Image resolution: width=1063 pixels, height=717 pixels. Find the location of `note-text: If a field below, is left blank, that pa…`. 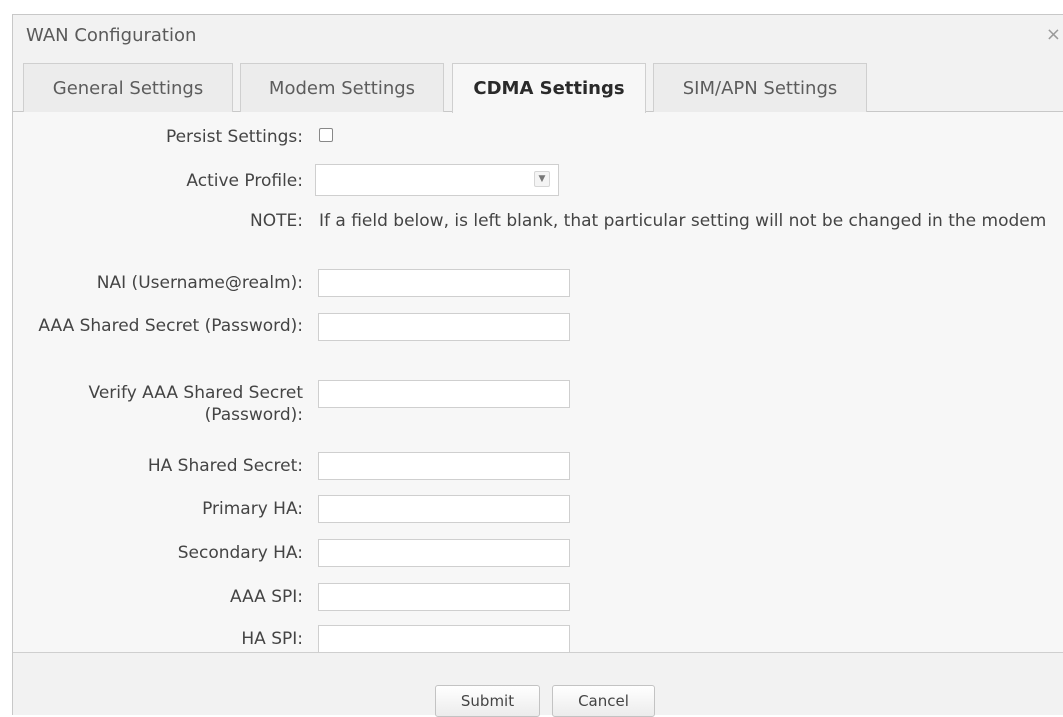

note-text: If a field below, is left blank, that pa… is located at coordinates (683, 221).